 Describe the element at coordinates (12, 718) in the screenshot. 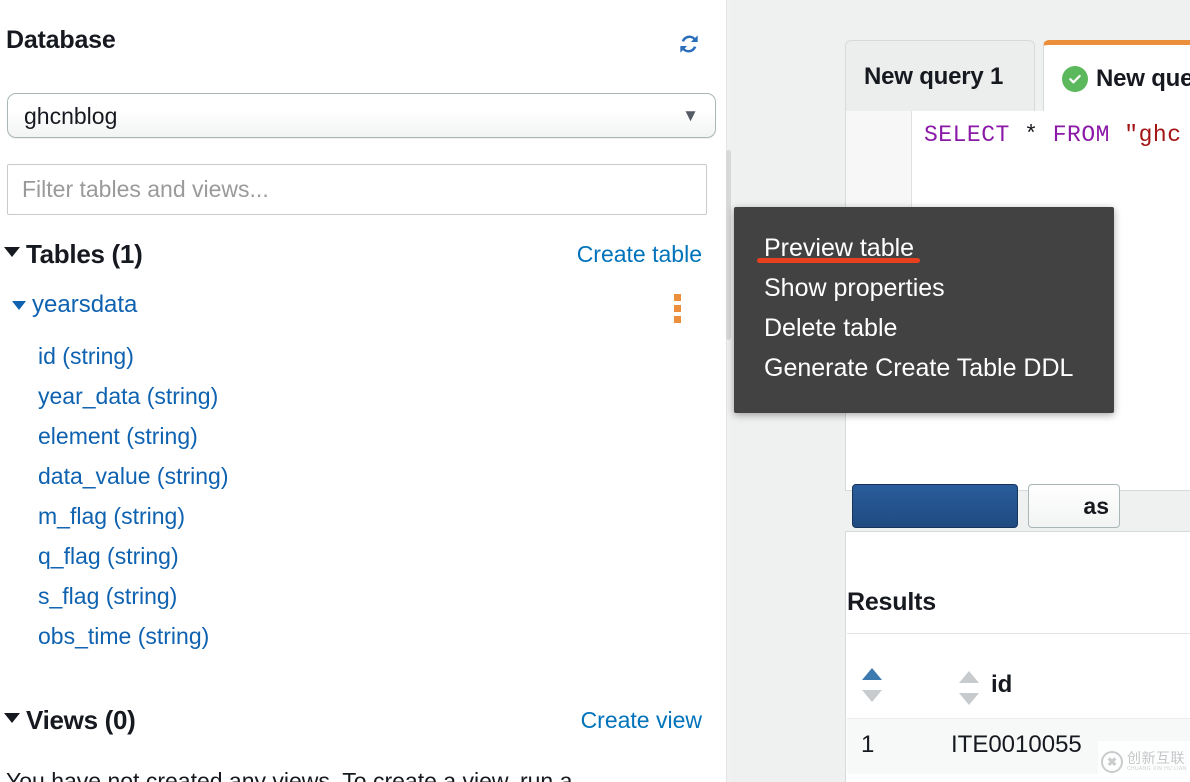

I see `views-collapse-caret` at that location.